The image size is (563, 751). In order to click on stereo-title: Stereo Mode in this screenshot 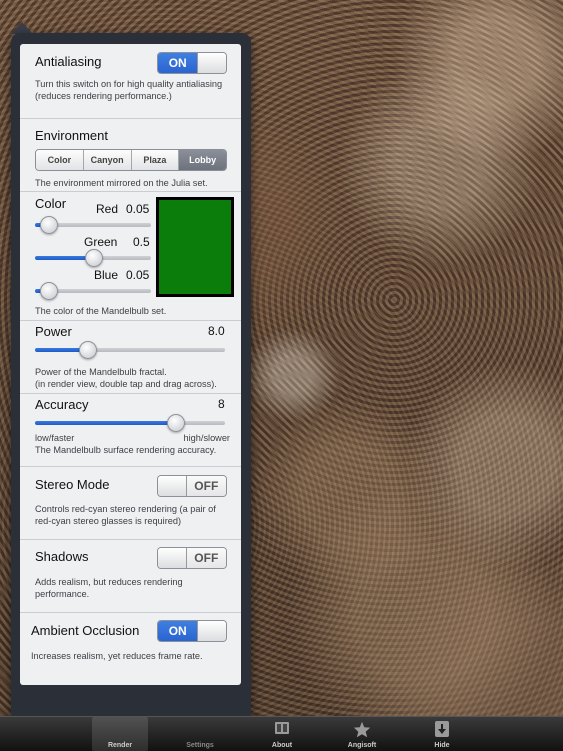, I will do `click(72, 484)`.